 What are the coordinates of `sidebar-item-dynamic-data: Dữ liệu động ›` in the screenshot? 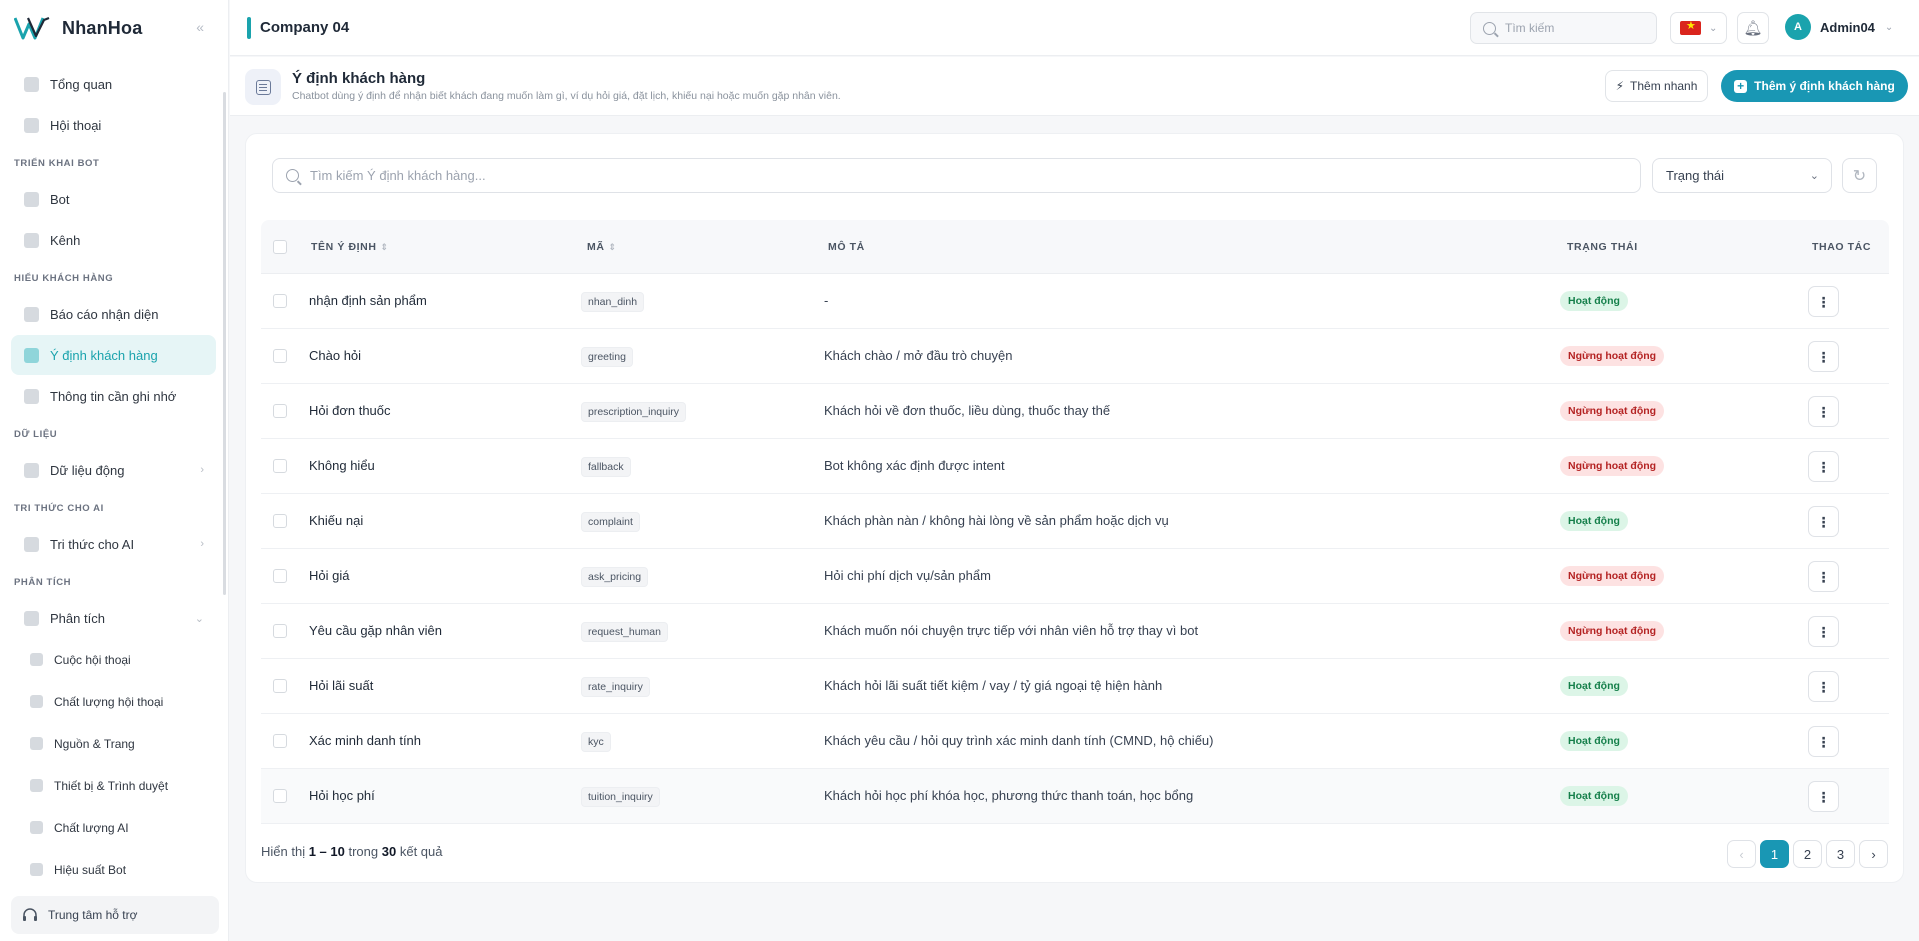 It's located at (113, 470).